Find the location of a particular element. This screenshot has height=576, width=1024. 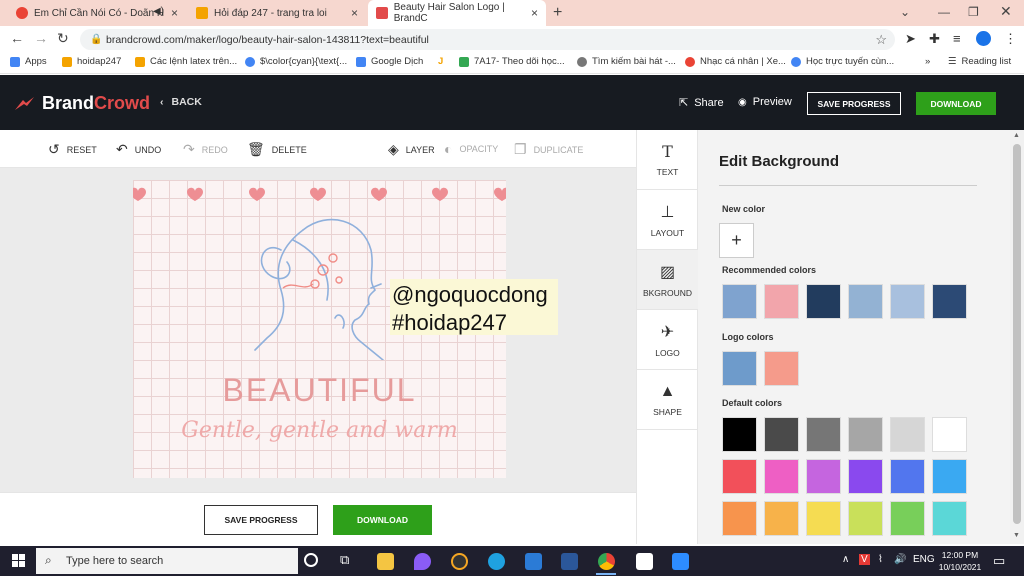

tray-chevron-icon: ∧ is located at coordinates (845, 559).